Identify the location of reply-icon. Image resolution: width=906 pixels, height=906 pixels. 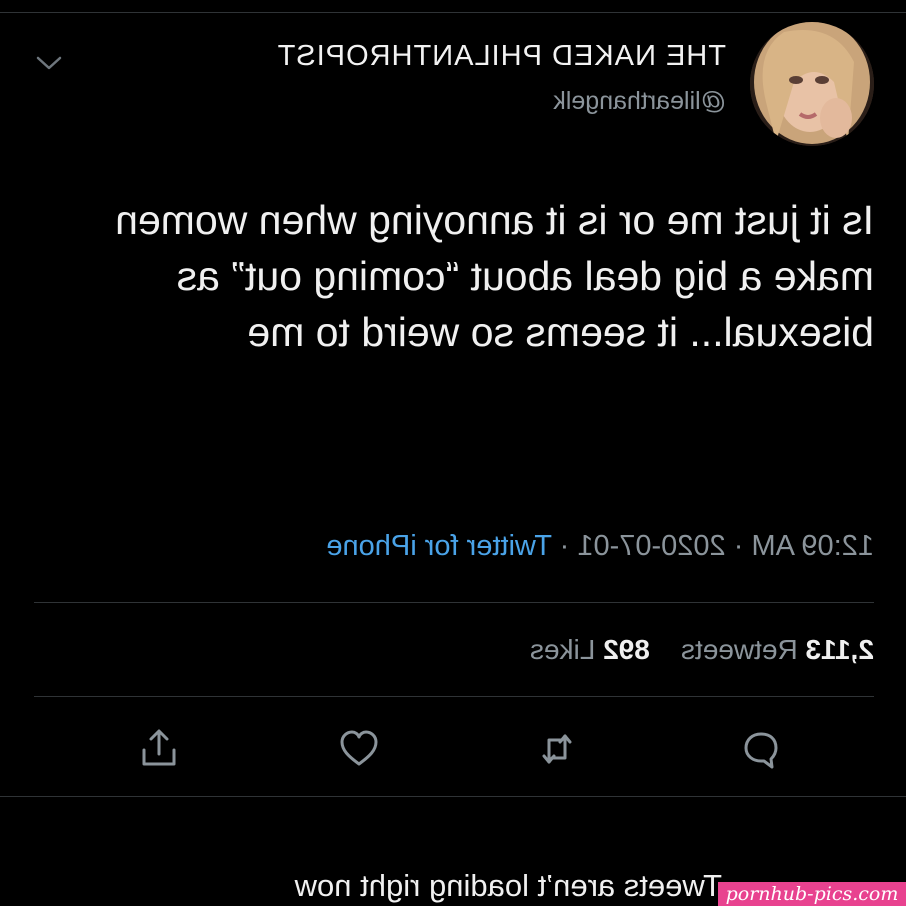
(763, 749).